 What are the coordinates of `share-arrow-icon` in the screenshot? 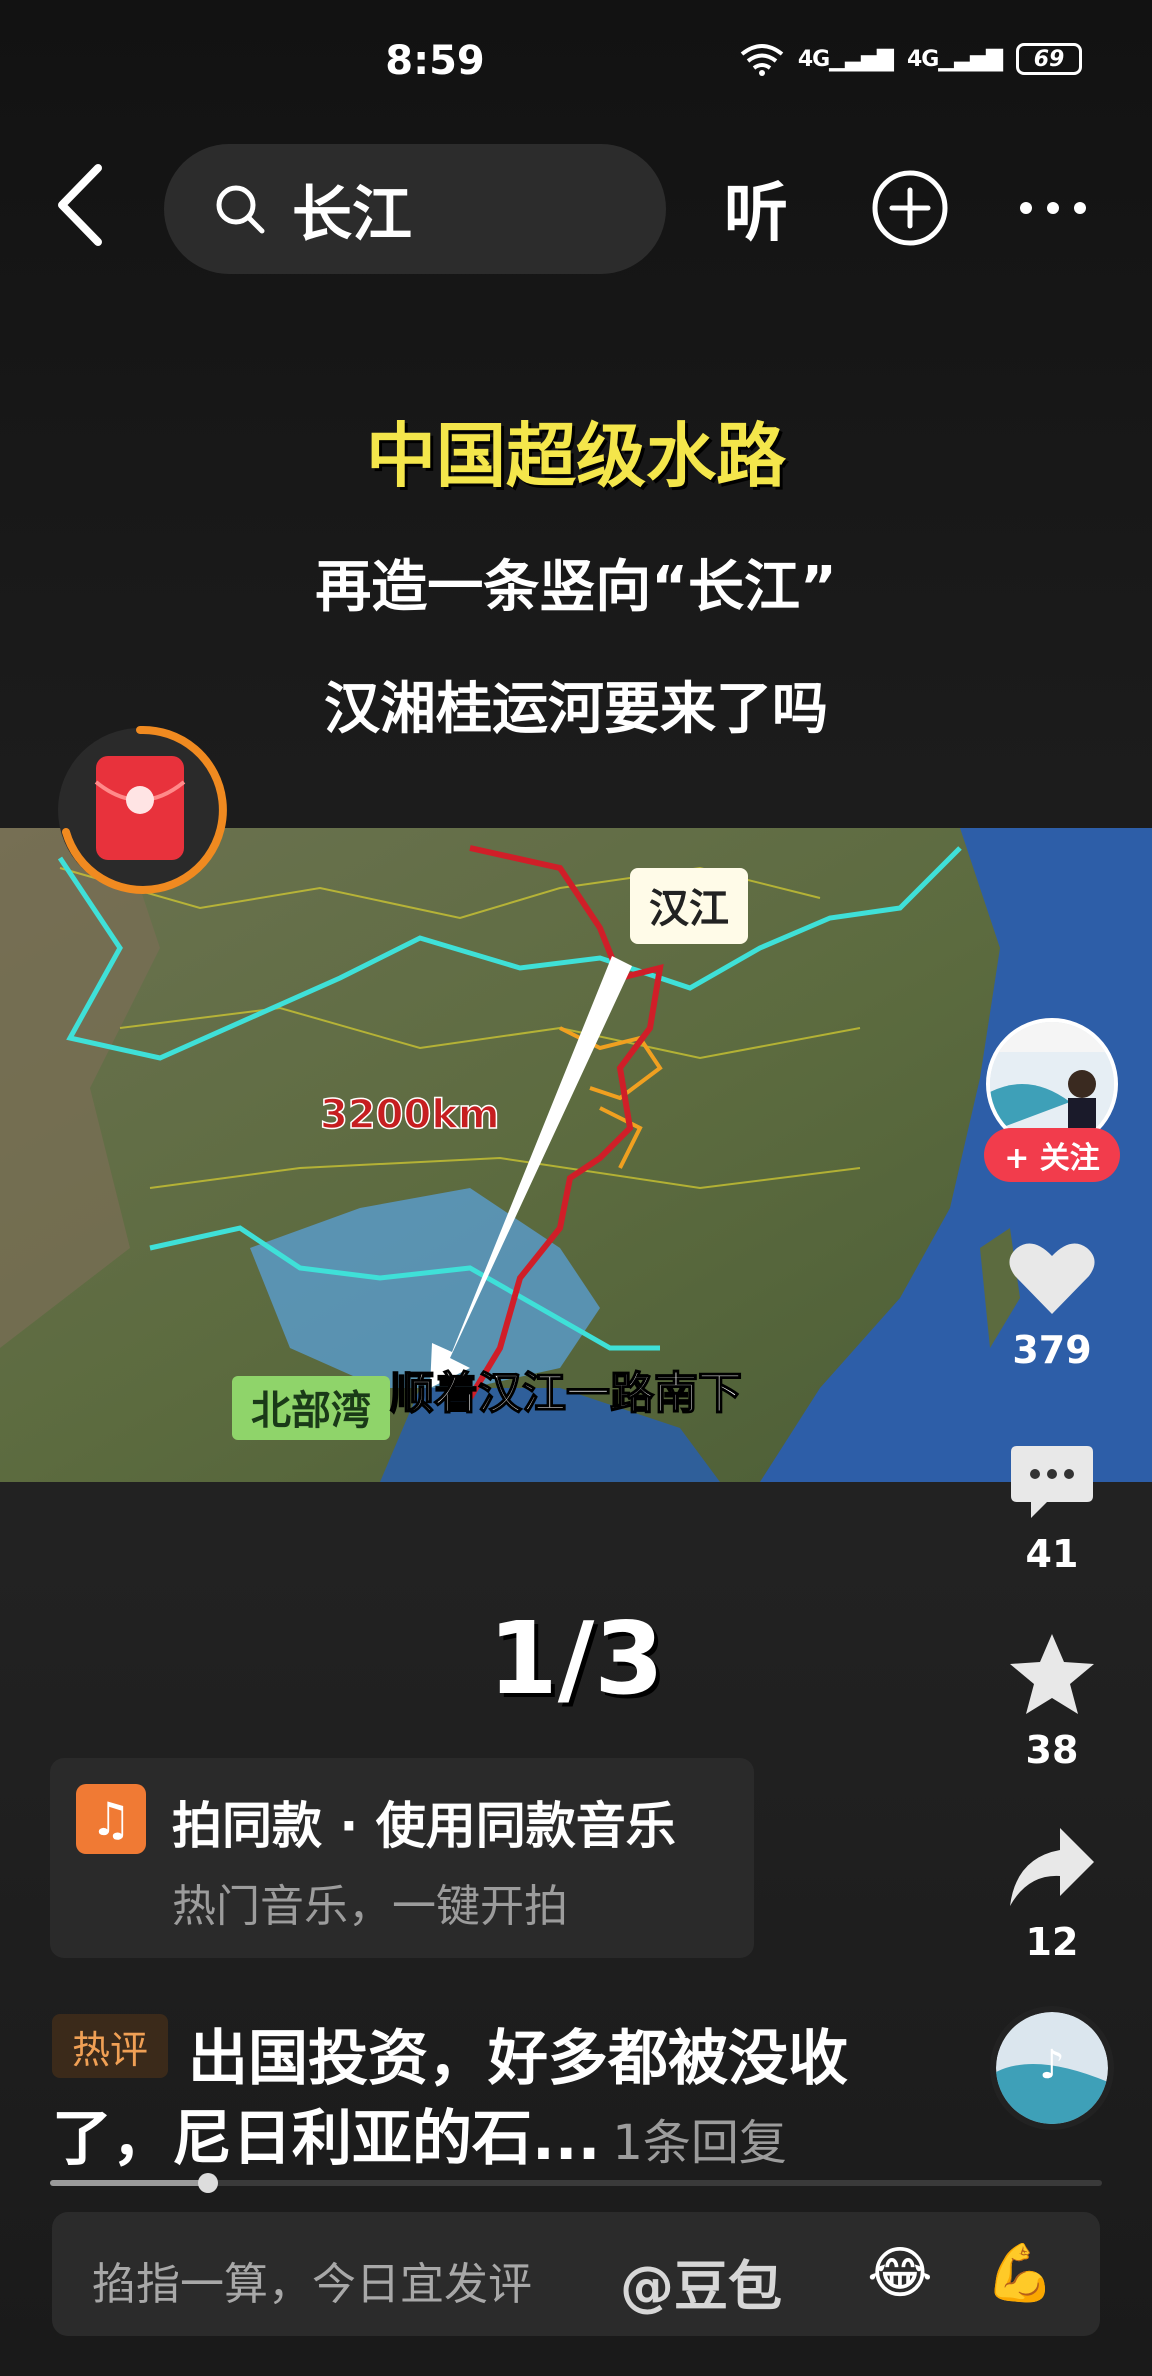 It's located at (1052, 1867).